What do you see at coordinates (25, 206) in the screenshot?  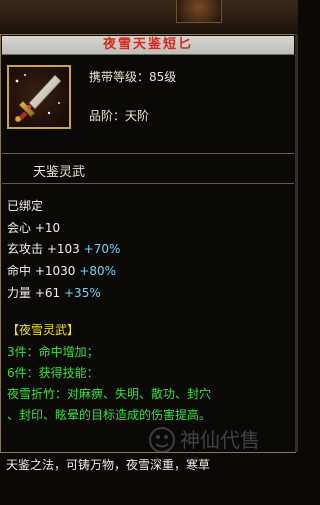 I see `binding-status: 已绑定` at bounding box center [25, 206].